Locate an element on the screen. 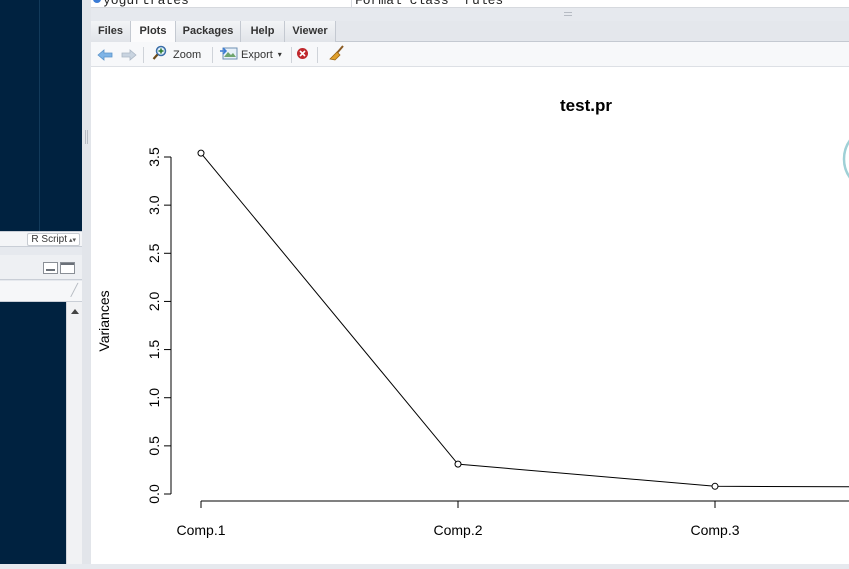  filetype-label: R Script is located at coordinates (49, 239).